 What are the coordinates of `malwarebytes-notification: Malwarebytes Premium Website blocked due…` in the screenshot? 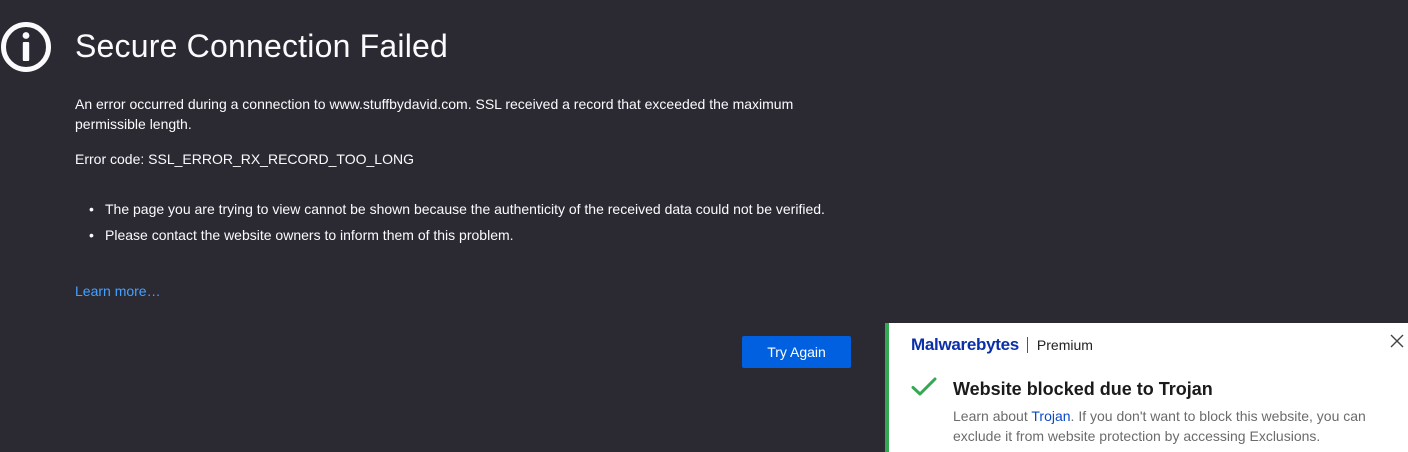 It's located at (1146, 387).